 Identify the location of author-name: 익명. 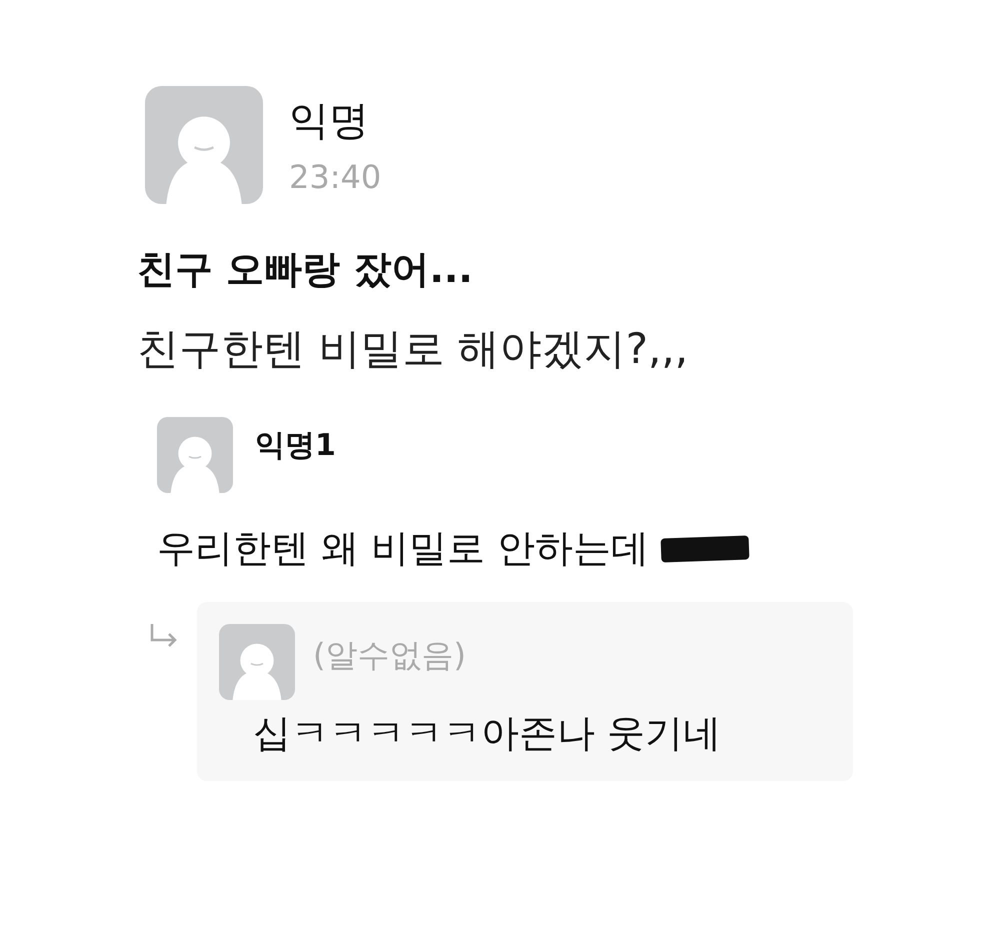
(329, 121).